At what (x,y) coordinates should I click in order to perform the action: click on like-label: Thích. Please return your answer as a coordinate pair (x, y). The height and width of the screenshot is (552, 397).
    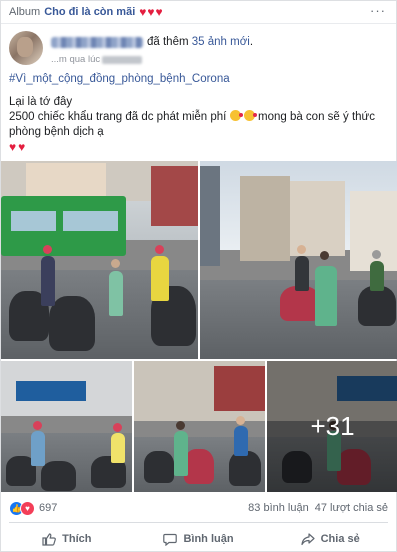
    Looking at the image, I should click on (77, 539).